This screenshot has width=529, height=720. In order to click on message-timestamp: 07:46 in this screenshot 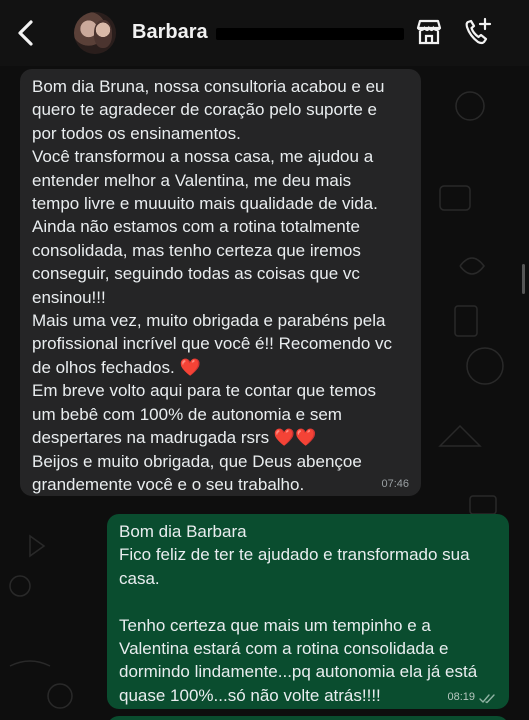, I will do `click(395, 484)`.